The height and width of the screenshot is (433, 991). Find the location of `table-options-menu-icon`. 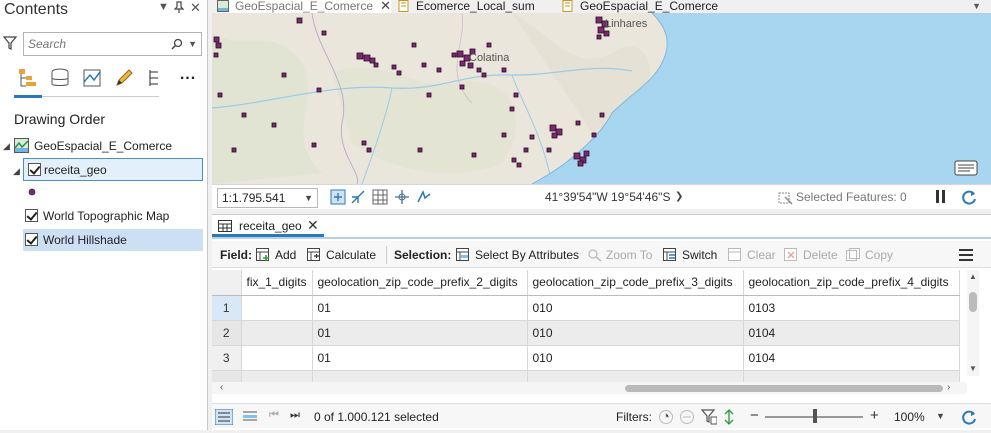

table-options-menu-icon is located at coordinates (966, 255).